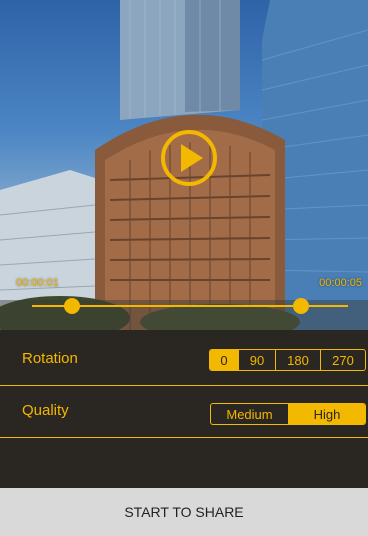 The height and width of the screenshot is (536, 368). What do you see at coordinates (342, 360) in the screenshot?
I see `rotation-option-270: 270` at bounding box center [342, 360].